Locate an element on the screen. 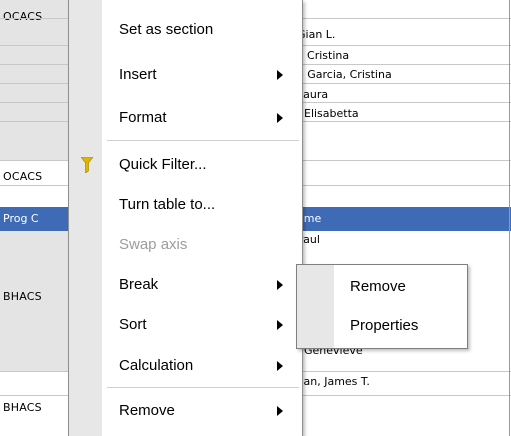 This screenshot has height=436, width=511. menu-item-label: Sort is located at coordinates (133, 324).